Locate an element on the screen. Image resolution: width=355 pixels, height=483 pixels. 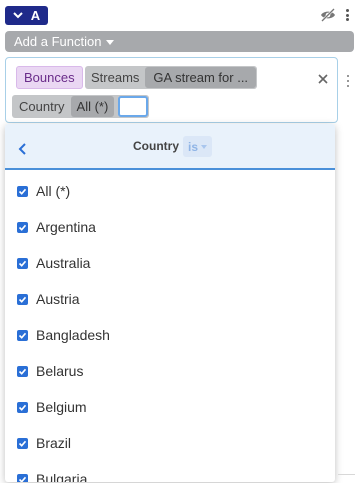
add-function-label: Add a Function is located at coordinates (58, 41).